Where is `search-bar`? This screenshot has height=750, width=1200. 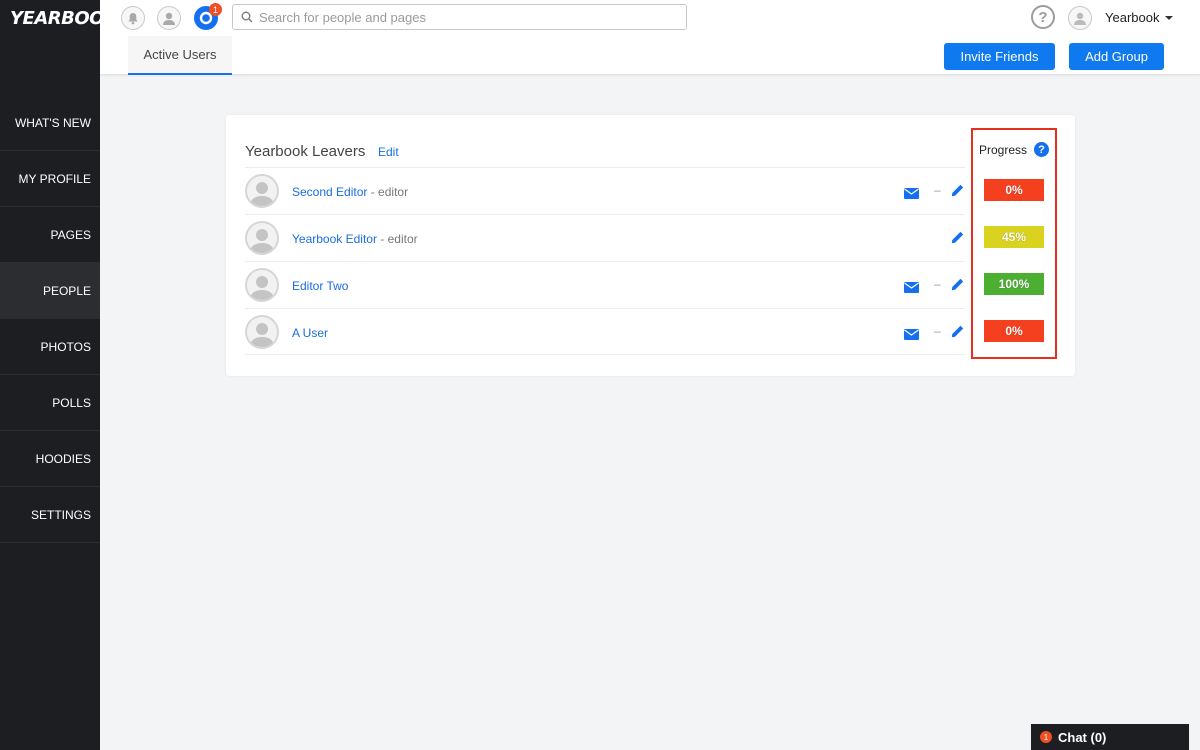 search-bar is located at coordinates (459, 17).